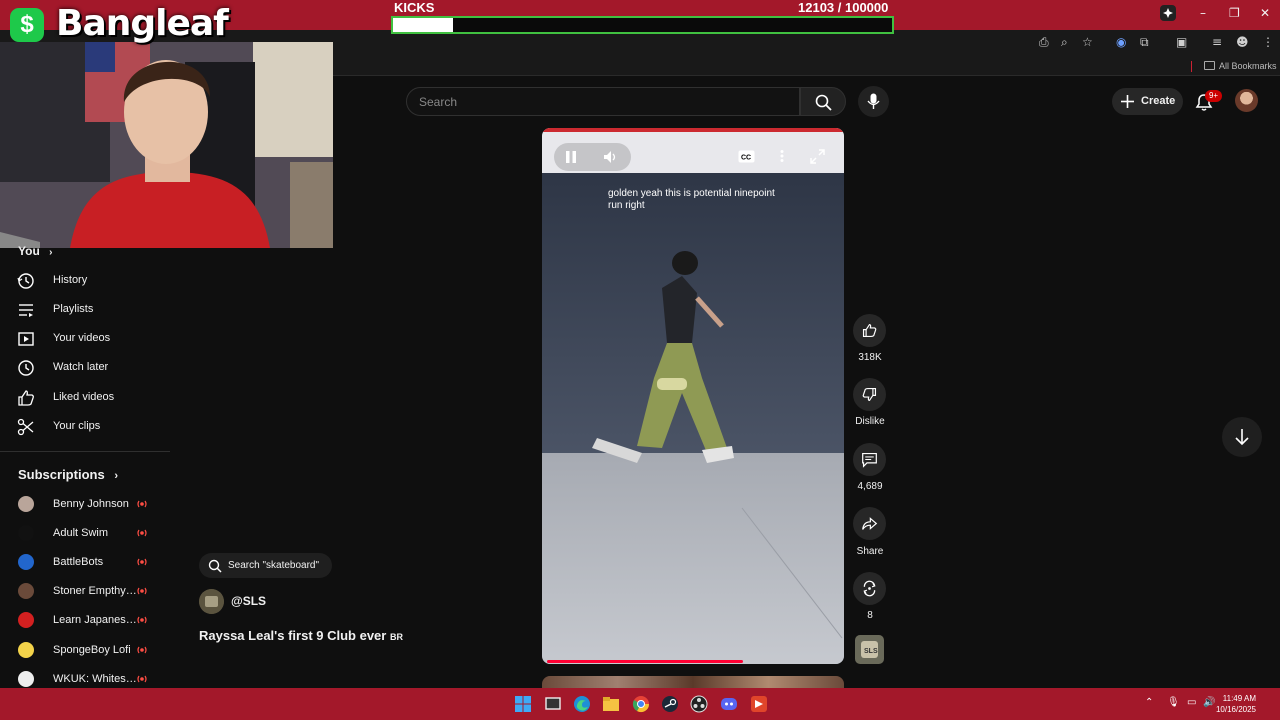 This screenshot has width=1280, height=720. I want to click on dislike-button, so click(869, 394).